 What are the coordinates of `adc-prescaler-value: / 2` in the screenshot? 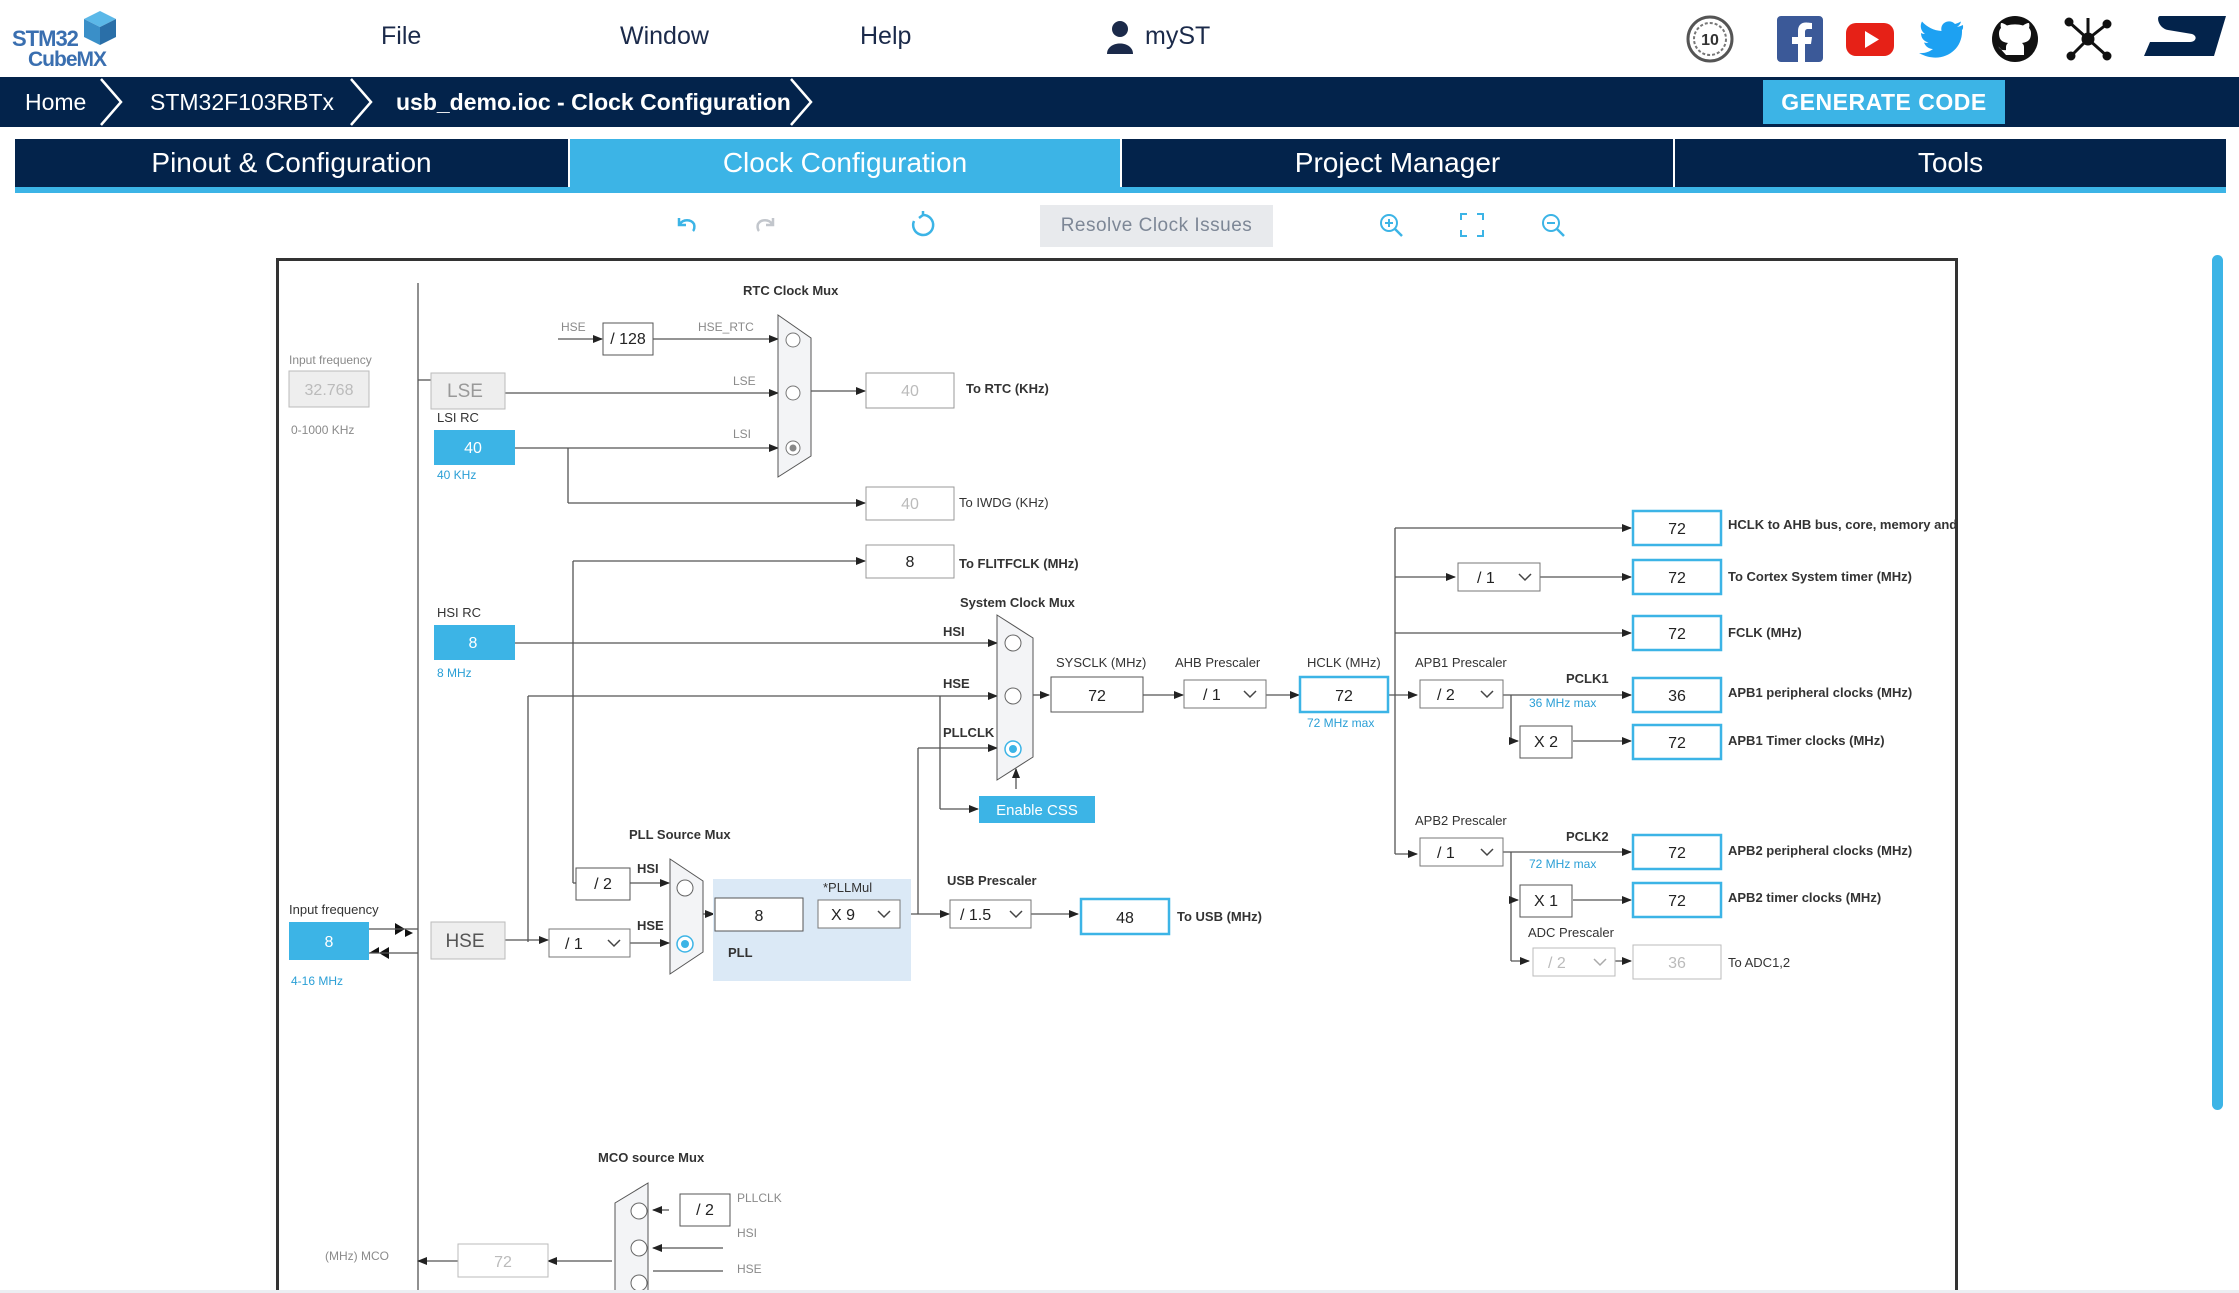 It's located at (1557, 963).